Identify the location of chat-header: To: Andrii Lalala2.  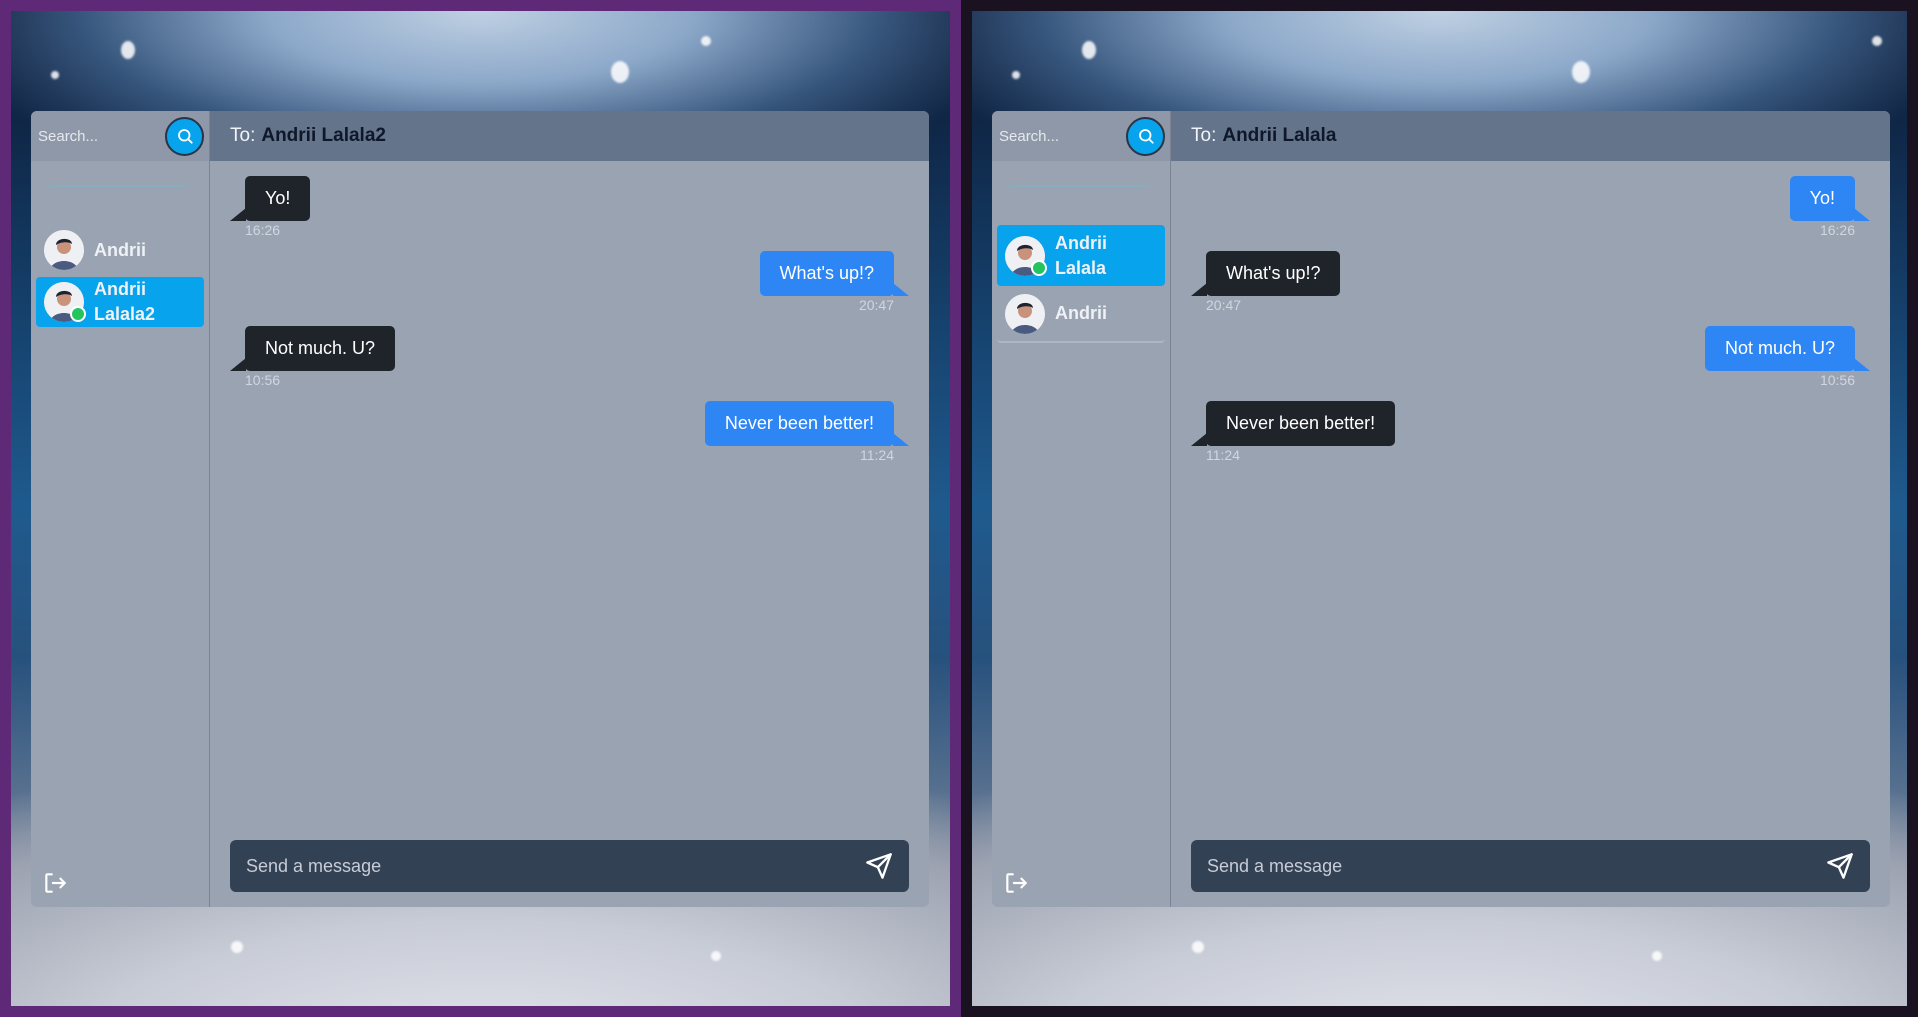
(569, 136).